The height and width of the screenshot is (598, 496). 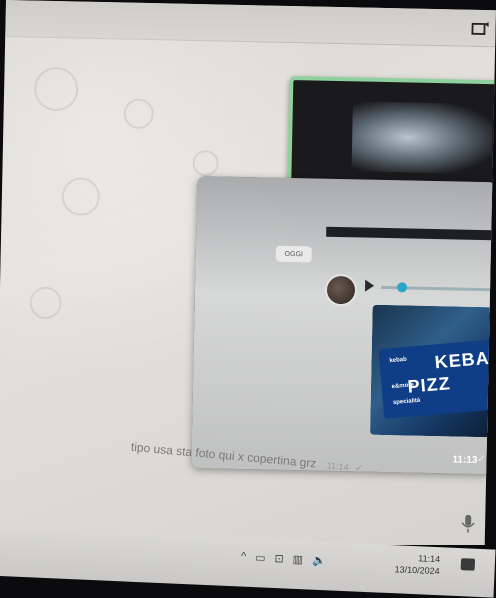 What do you see at coordinates (464, 460) in the screenshot?
I see `message-time: 11:13` at bounding box center [464, 460].